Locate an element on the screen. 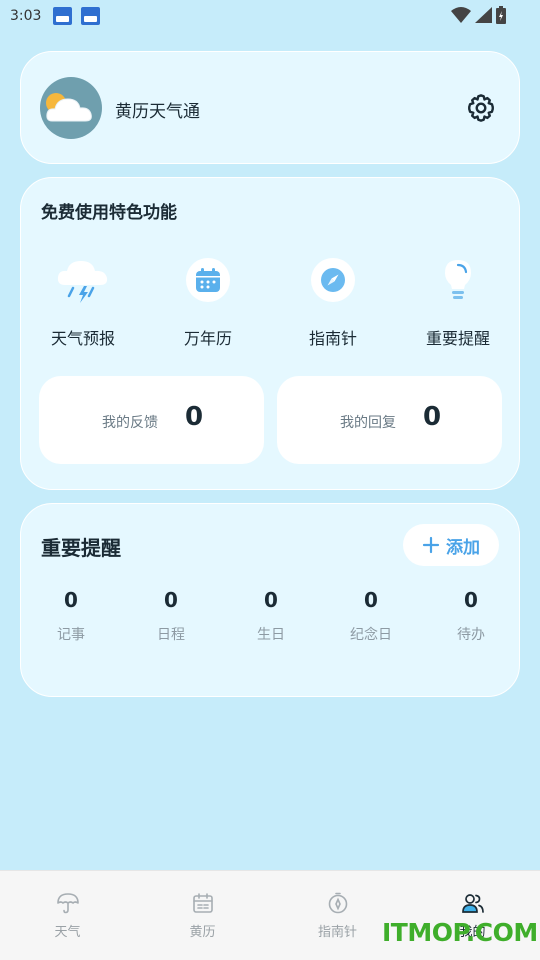 This screenshot has width=540, height=960. partly-cloudy-icon is located at coordinates (69, 107).